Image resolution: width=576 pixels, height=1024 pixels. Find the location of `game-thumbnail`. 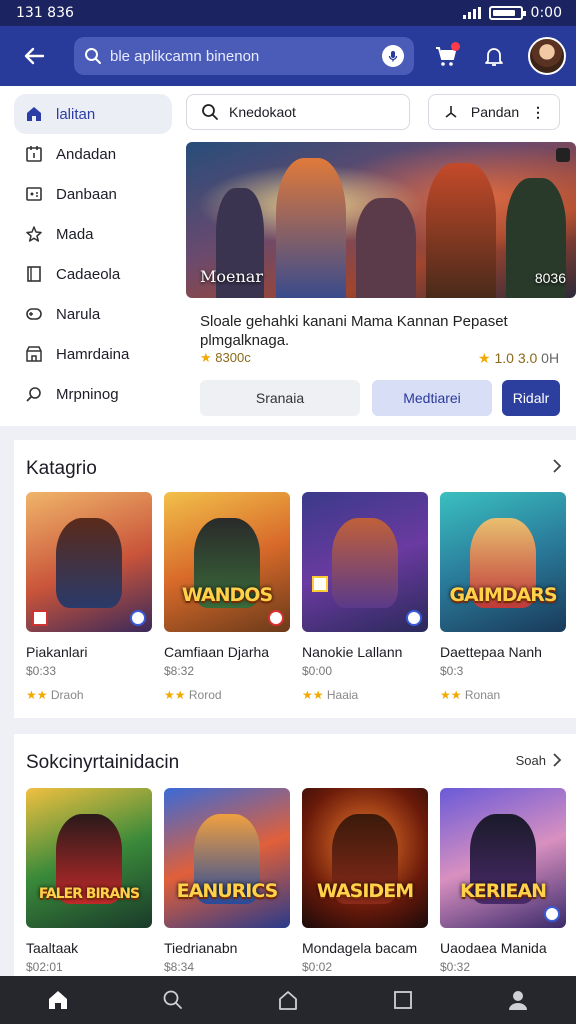

game-thumbnail is located at coordinates (365, 562).